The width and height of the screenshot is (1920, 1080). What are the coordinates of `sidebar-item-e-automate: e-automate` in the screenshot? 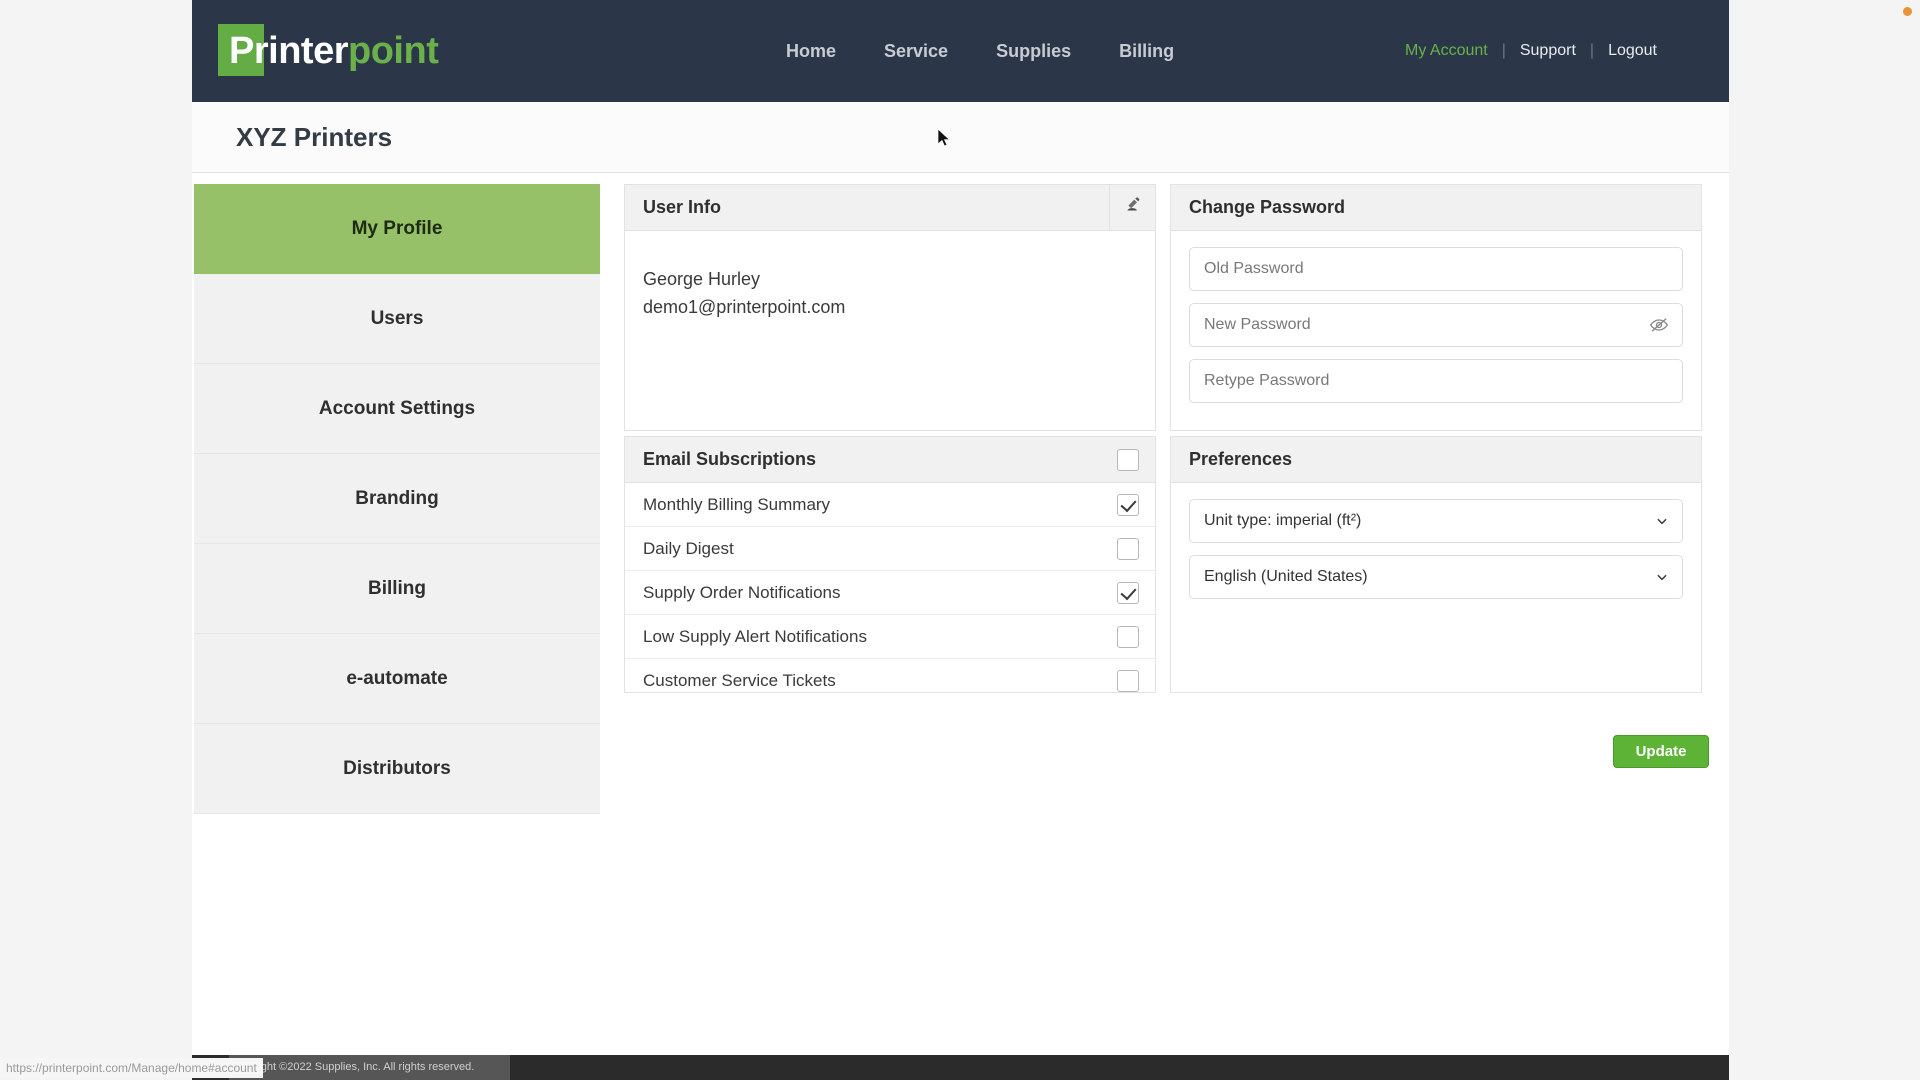 It's located at (397, 679).